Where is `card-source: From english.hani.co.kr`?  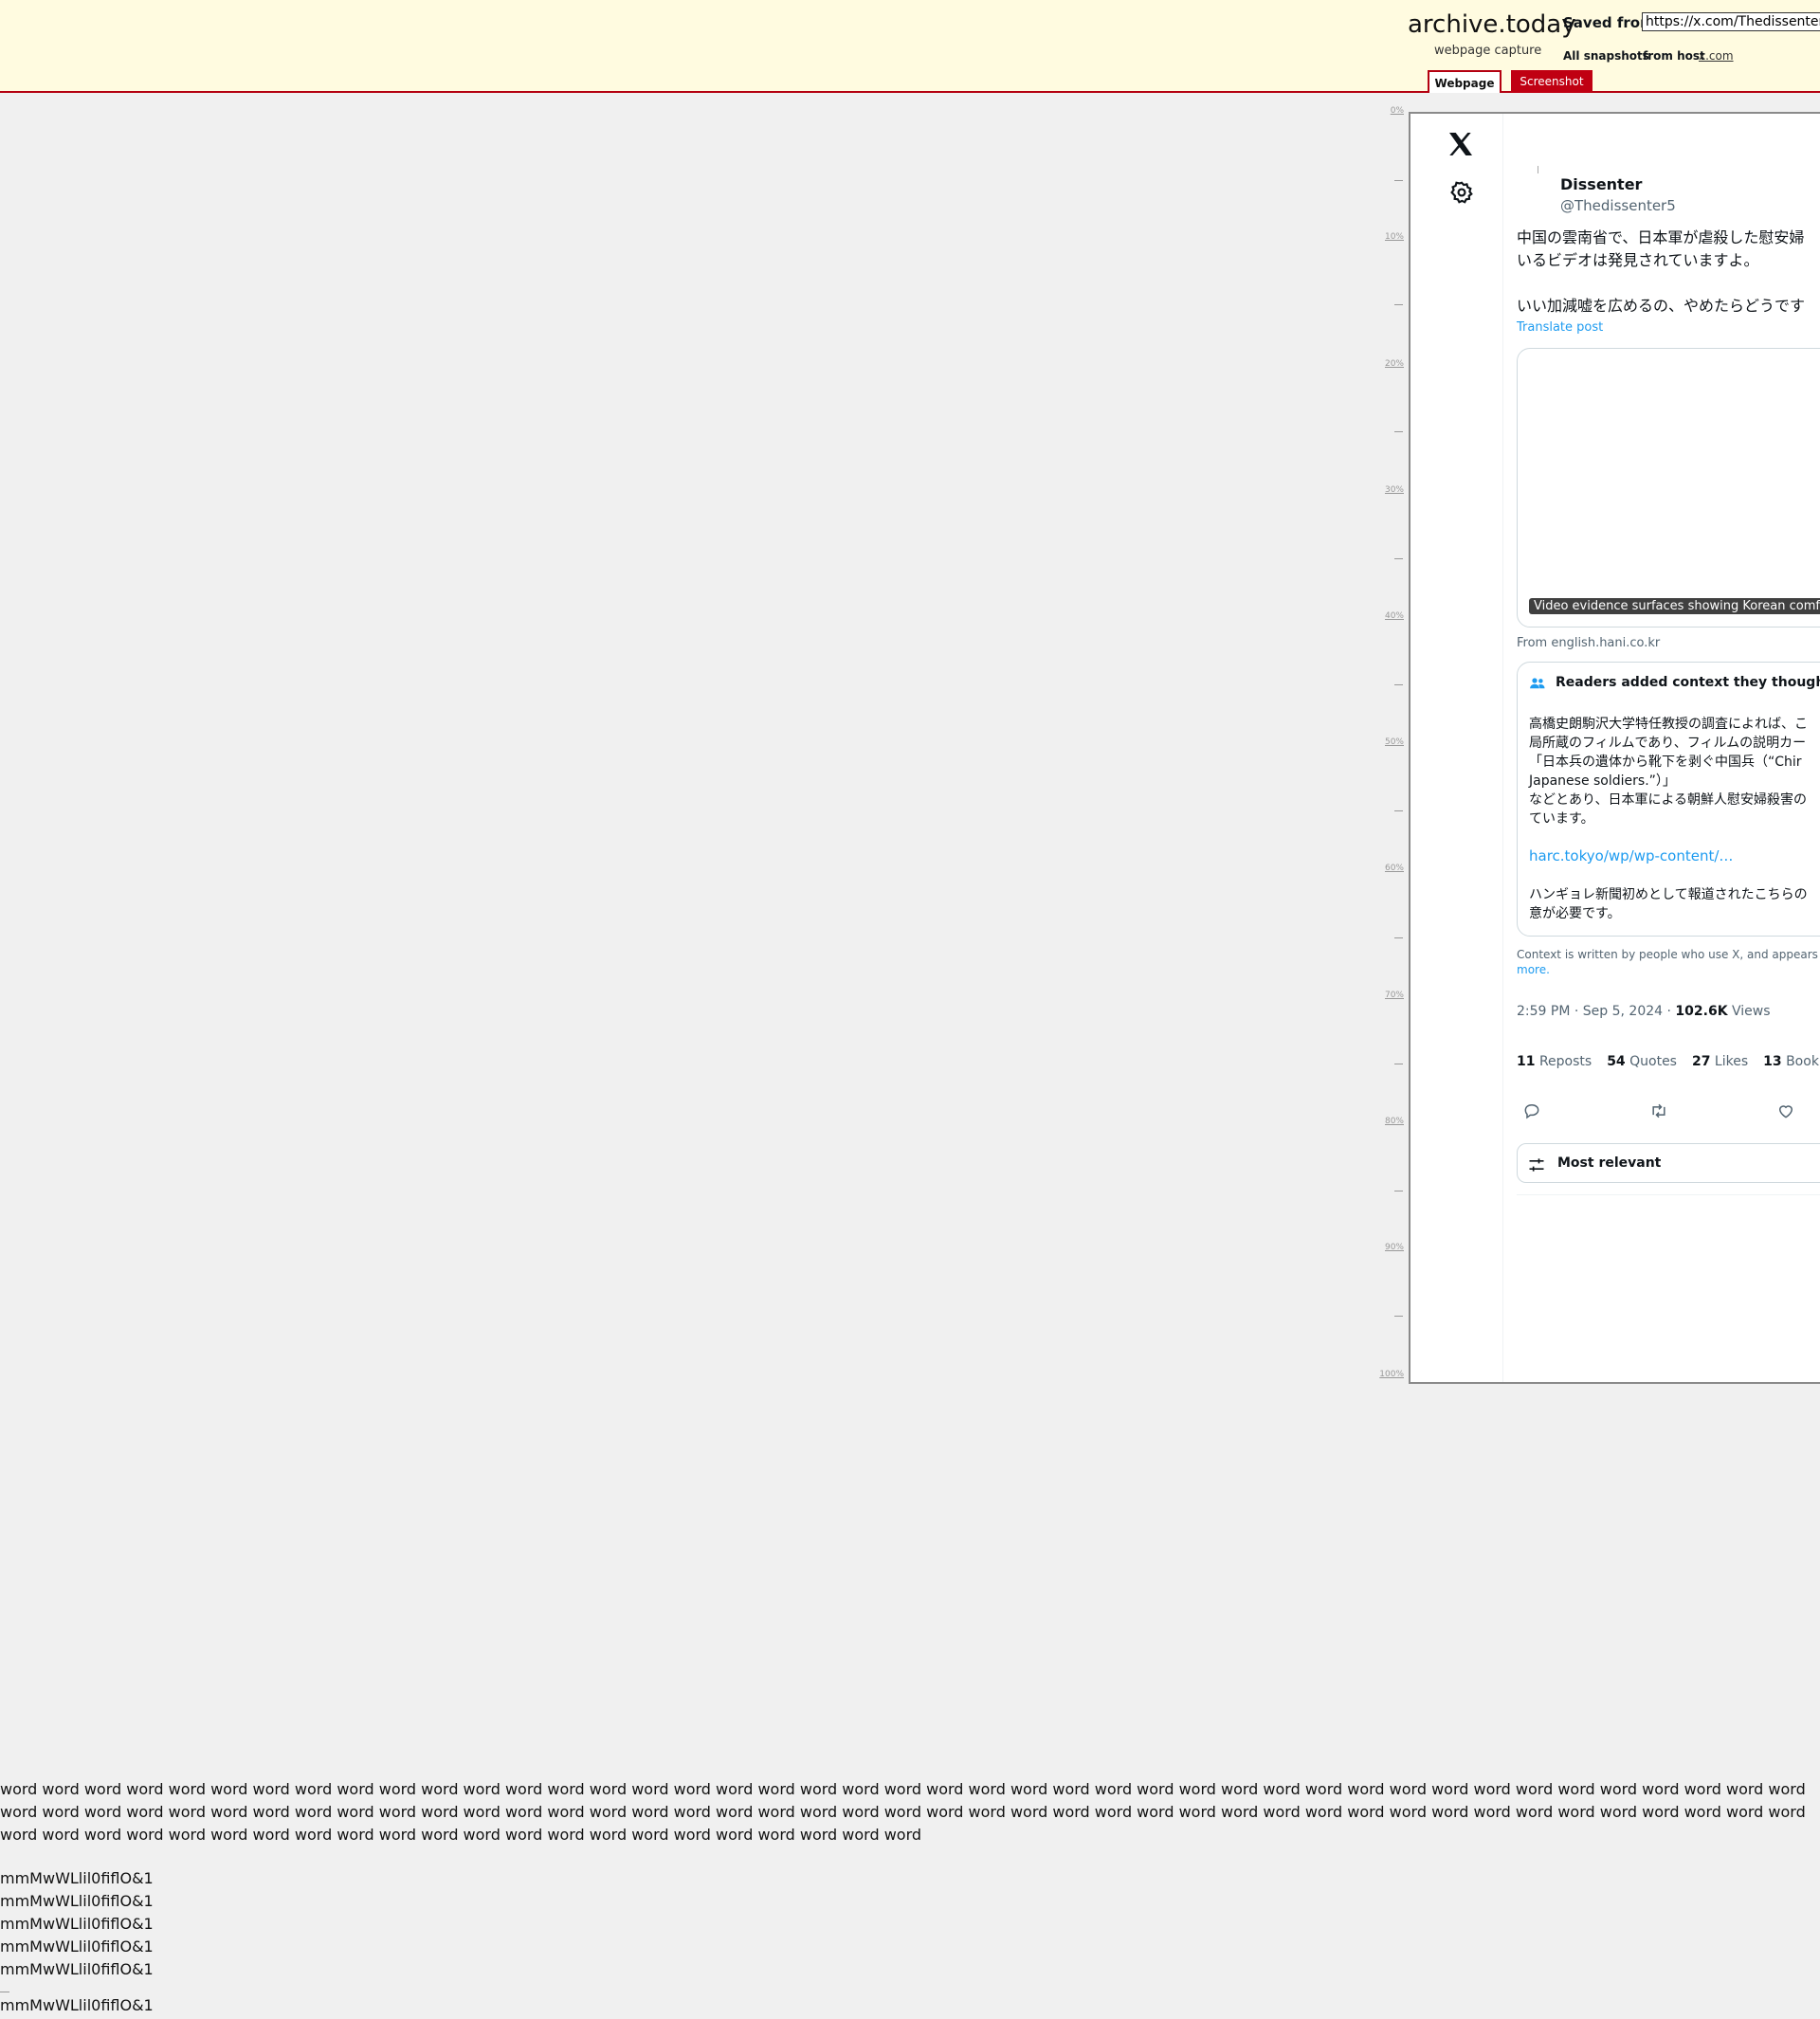 card-source: From english.hani.co.kr is located at coordinates (1588, 643).